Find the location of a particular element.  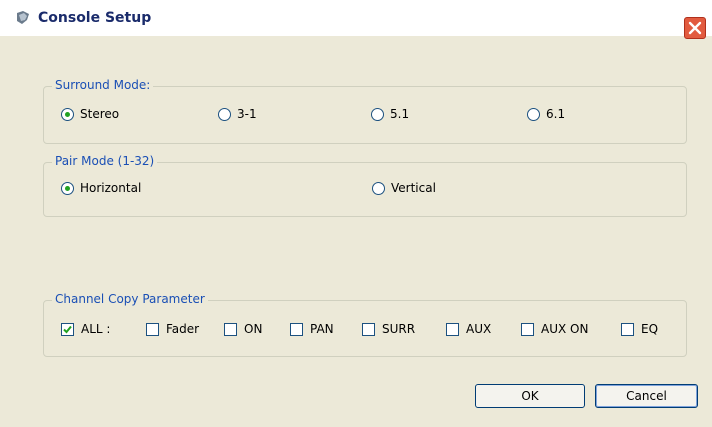

checkbox-label: Fader is located at coordinates (183, 329).